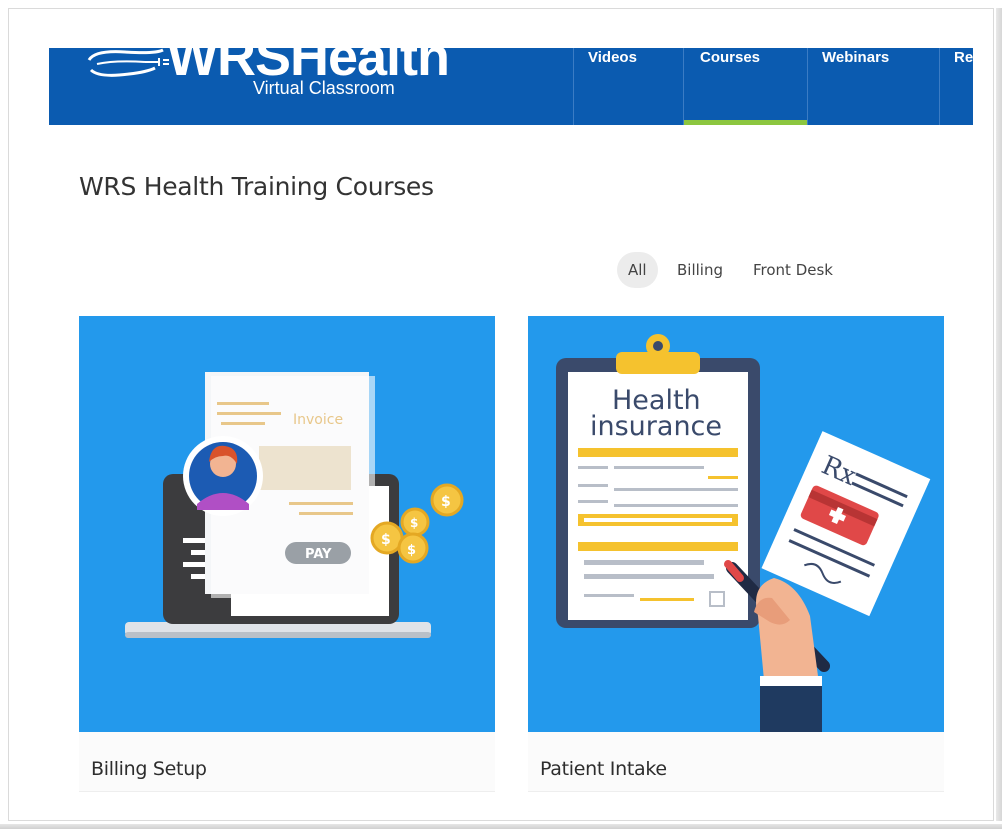 The width and height of the screenshot is (1002, 829). What do you see at coordinates (700, 270) in the screenshot?
I see `filter-billing: Billing` at bounding box center [700, 270].